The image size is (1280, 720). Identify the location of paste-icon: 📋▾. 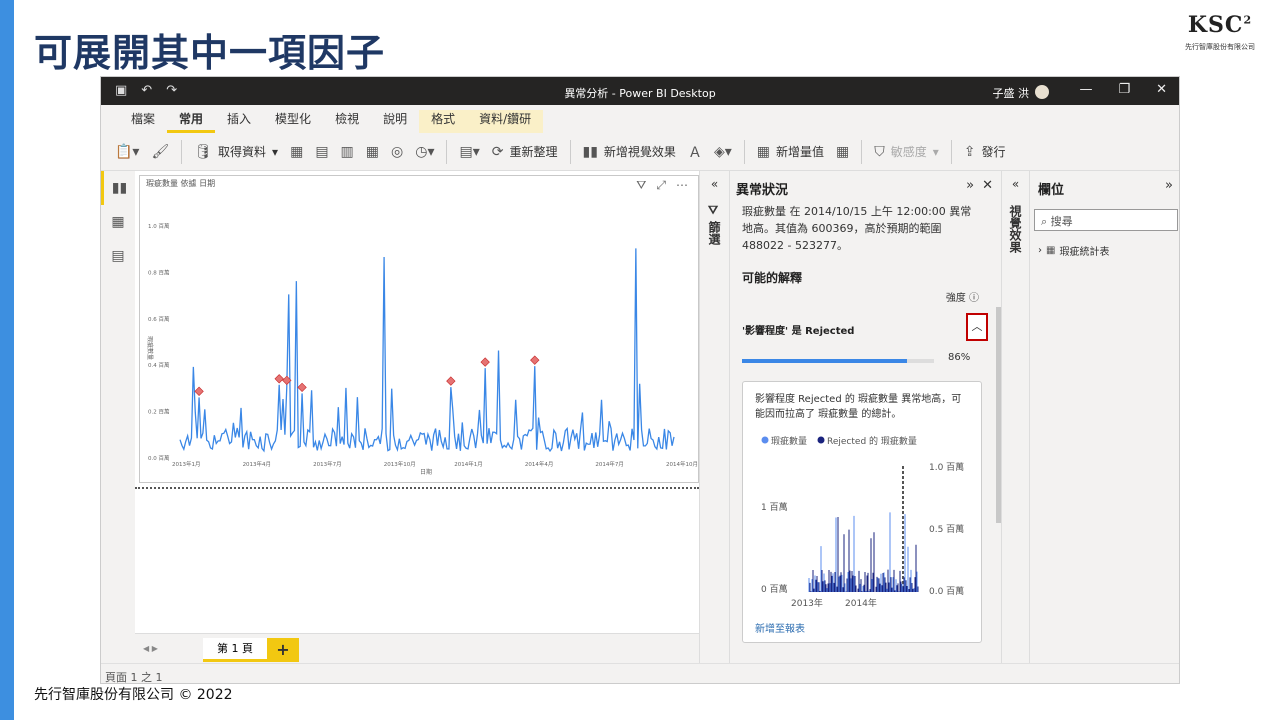
(127, 152).